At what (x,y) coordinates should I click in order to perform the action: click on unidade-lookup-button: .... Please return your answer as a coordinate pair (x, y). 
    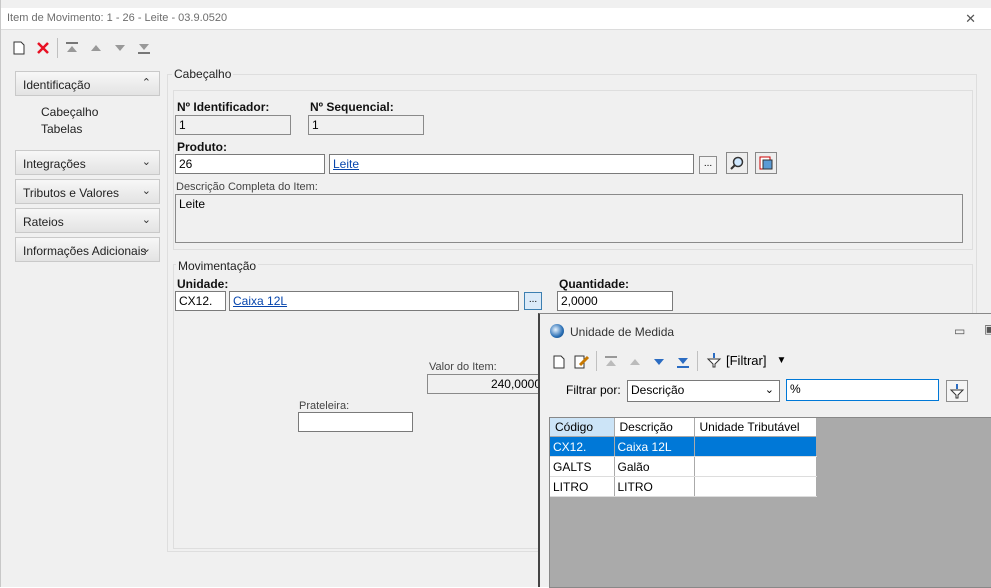
    Looking at the image, I should click on (533, 301).